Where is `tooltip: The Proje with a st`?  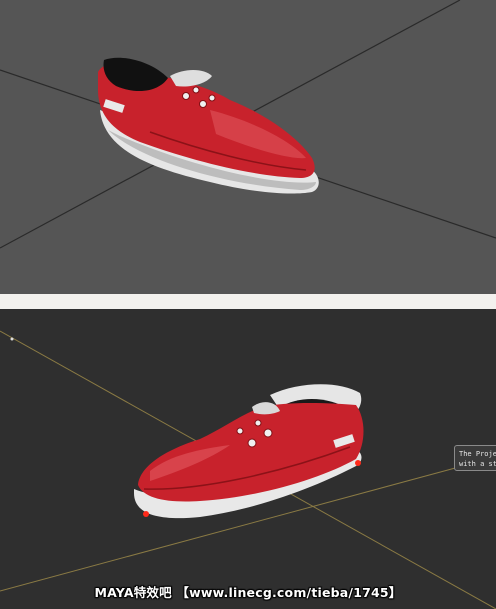 tooltip: The Proje with a st is located at coordinates (475, 458).